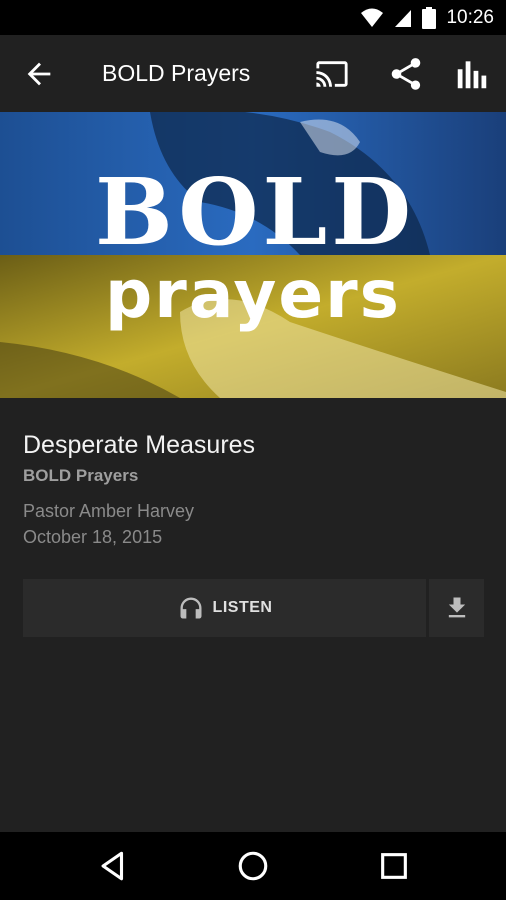 This screenshot has width=506, height=900. I want to click on listen-button: LISTEN, so click(224, 608).